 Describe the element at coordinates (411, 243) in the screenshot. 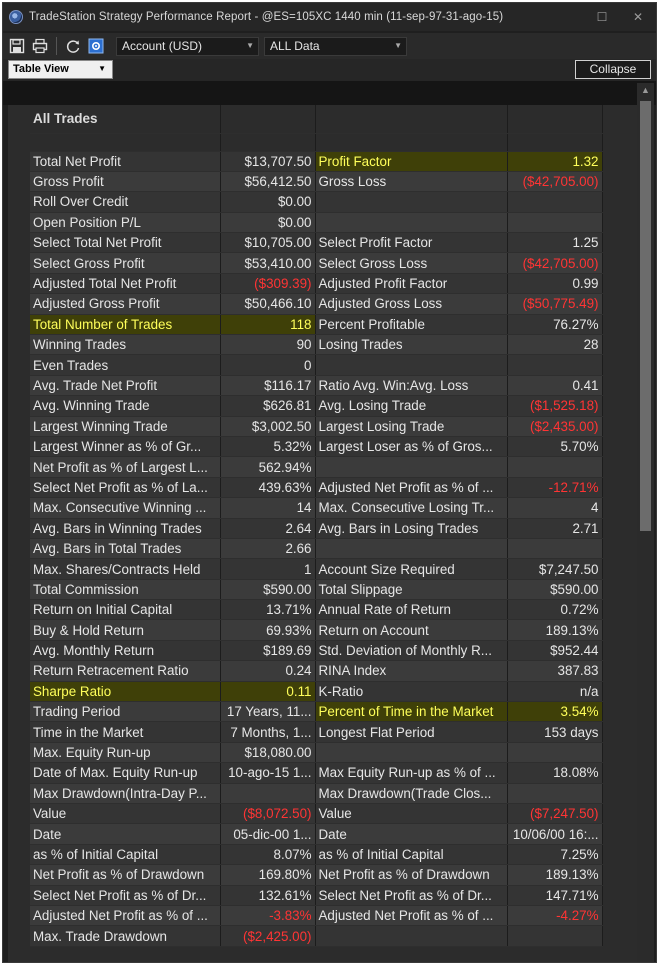

I see `metric-label: Select Profit Factor` at that location.